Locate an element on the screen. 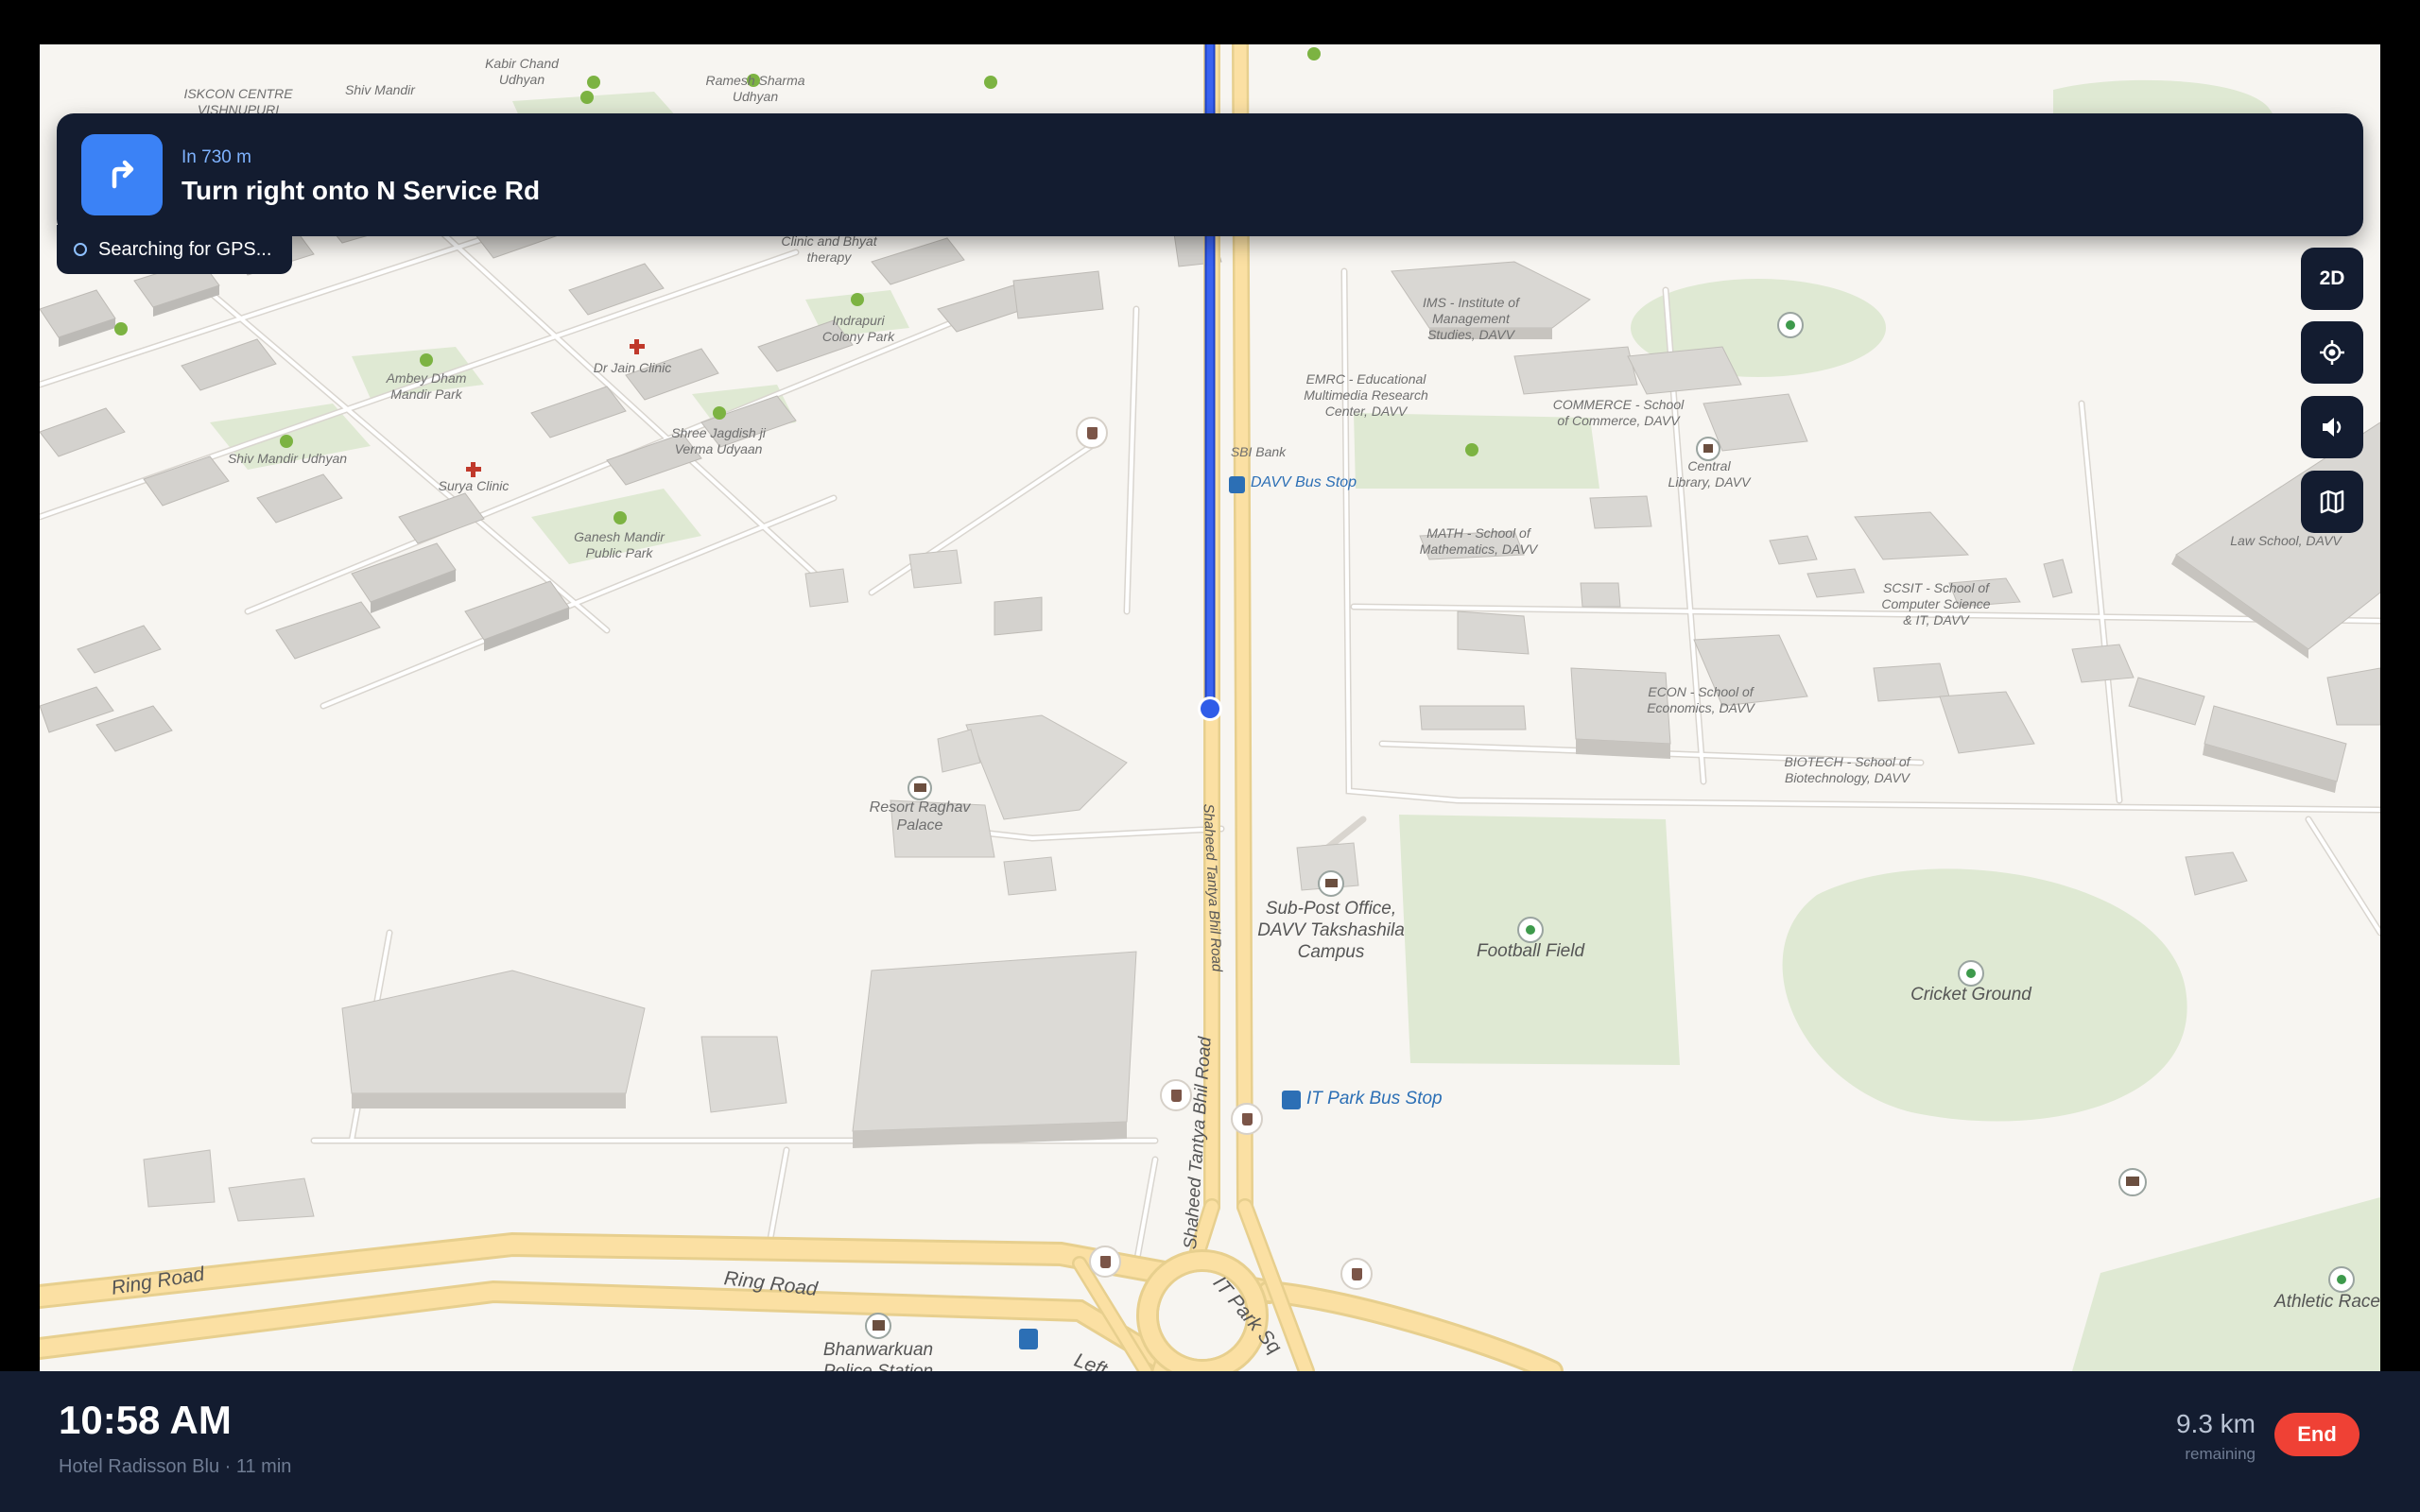 This screenshot has width=2420, height=1512. map-label-dr-jain: Dr Jain Clinic is located at coordinates (632, 367).